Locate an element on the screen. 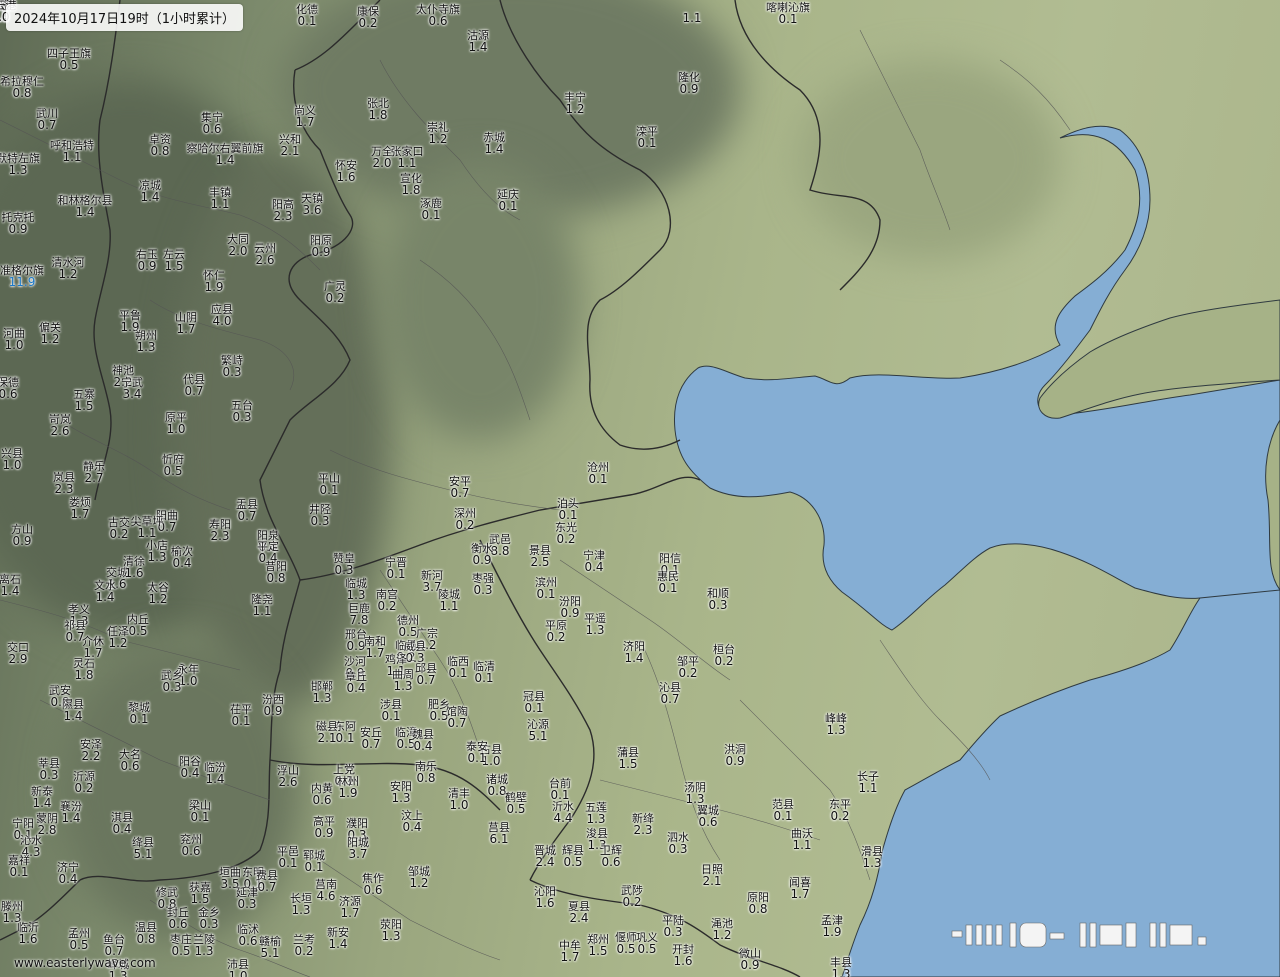 The height and width of the screenshot is (977, 1280). station-label: 金乡 0.3 is located at coordinates (209, 919).